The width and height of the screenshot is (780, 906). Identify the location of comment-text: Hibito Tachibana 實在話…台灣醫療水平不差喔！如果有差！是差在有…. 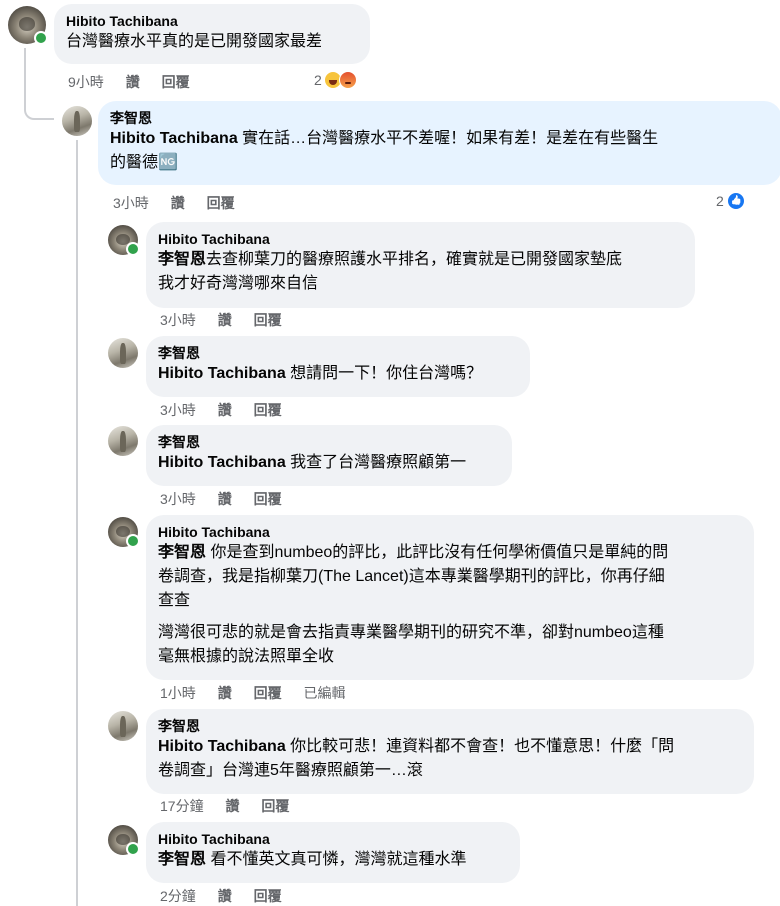
(384, 150).